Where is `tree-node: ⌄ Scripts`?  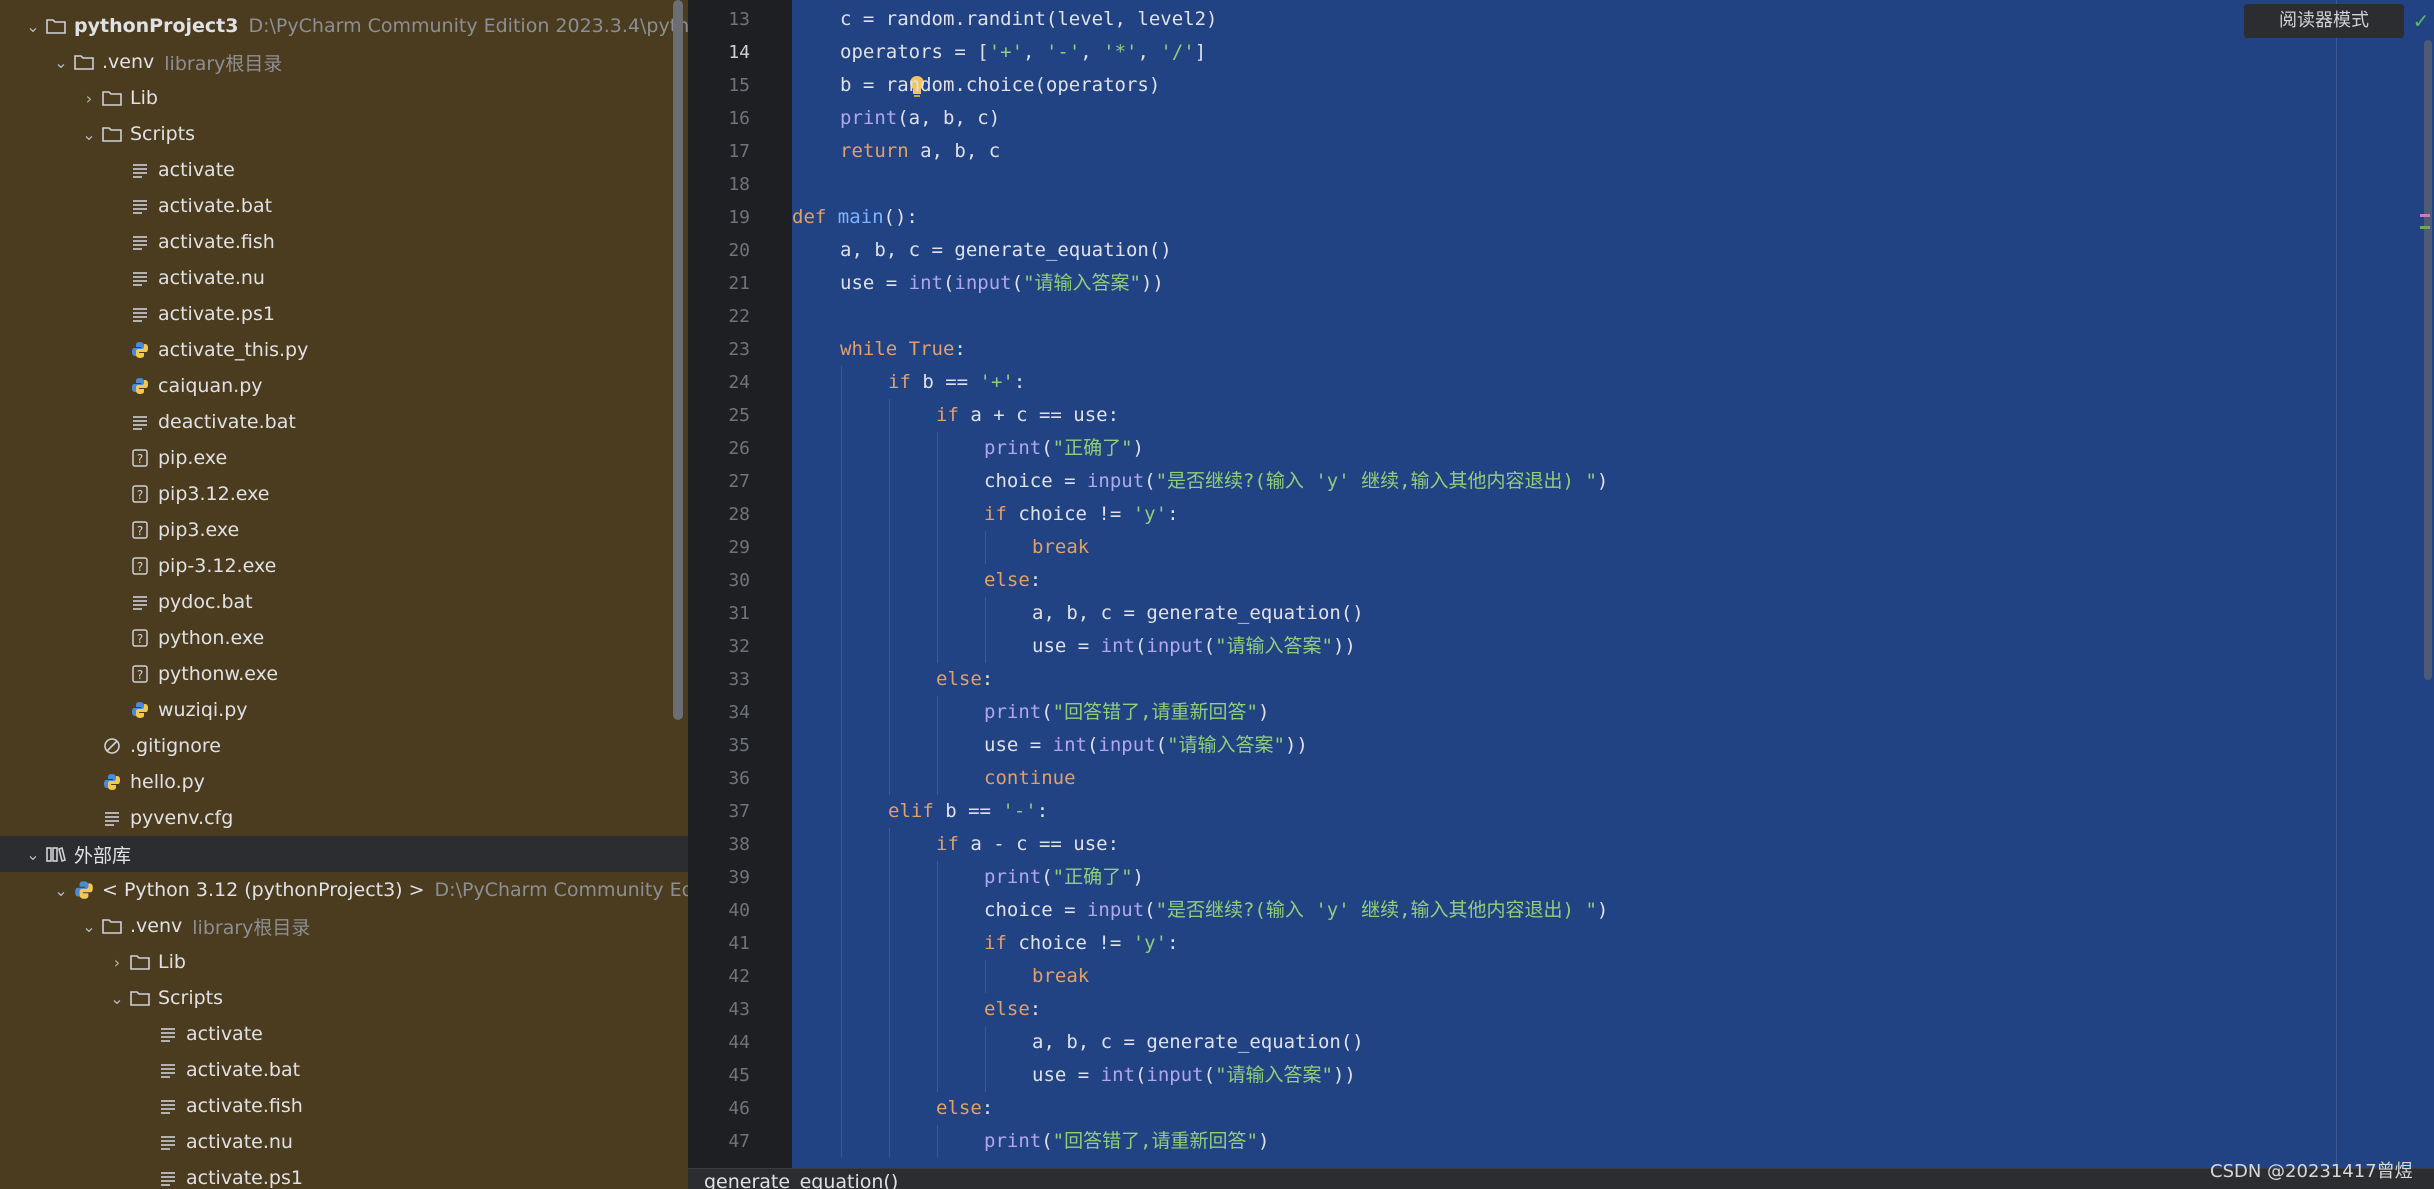 tree-node: ⌄ Scripts is located at coordinates (344, 134).